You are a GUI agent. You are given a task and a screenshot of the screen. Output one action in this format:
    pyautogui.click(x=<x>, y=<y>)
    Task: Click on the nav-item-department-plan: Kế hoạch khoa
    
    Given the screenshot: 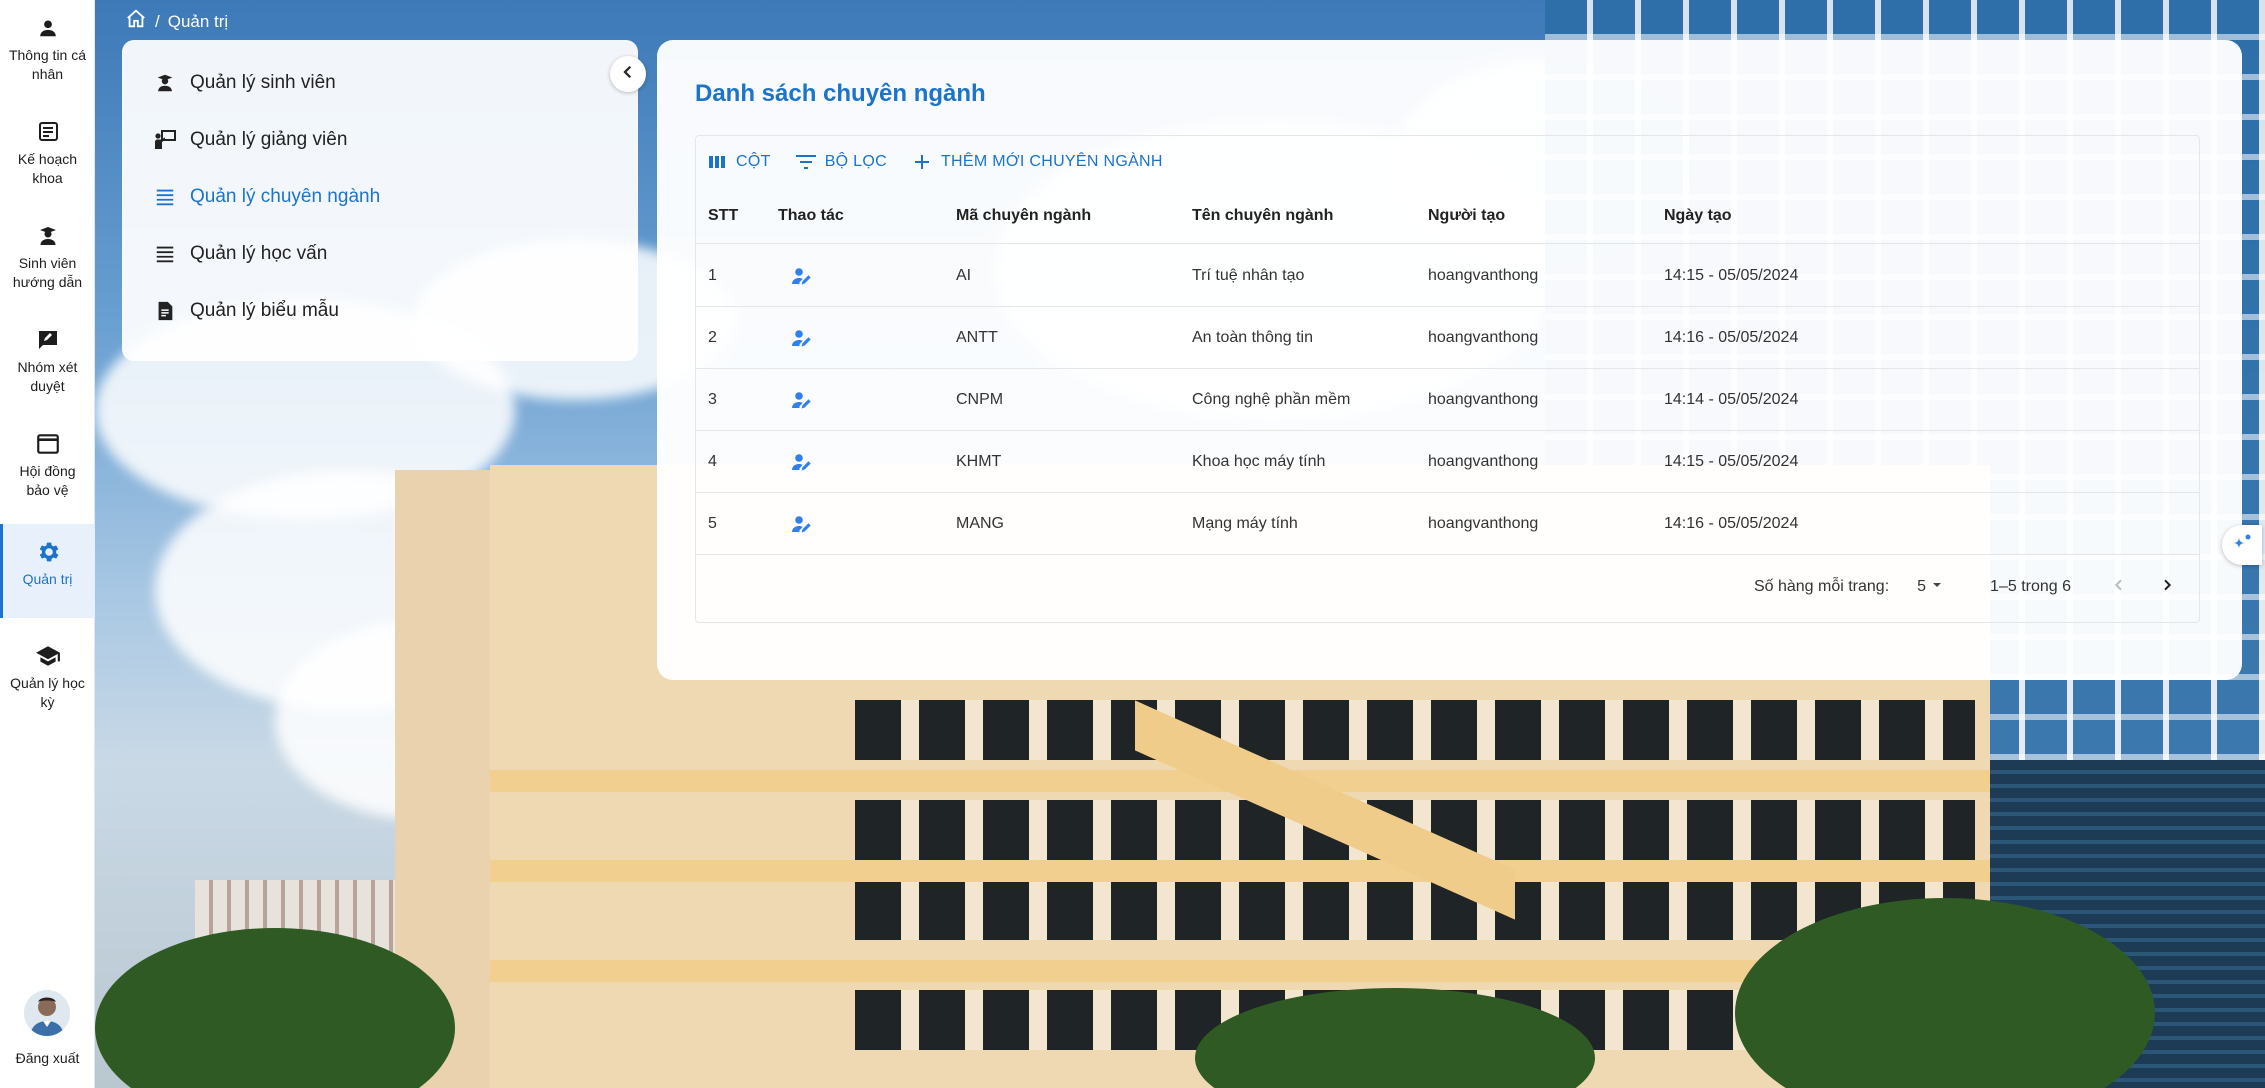 What is the action you would take?
    pyautogui.click(x=47, y=151)
    